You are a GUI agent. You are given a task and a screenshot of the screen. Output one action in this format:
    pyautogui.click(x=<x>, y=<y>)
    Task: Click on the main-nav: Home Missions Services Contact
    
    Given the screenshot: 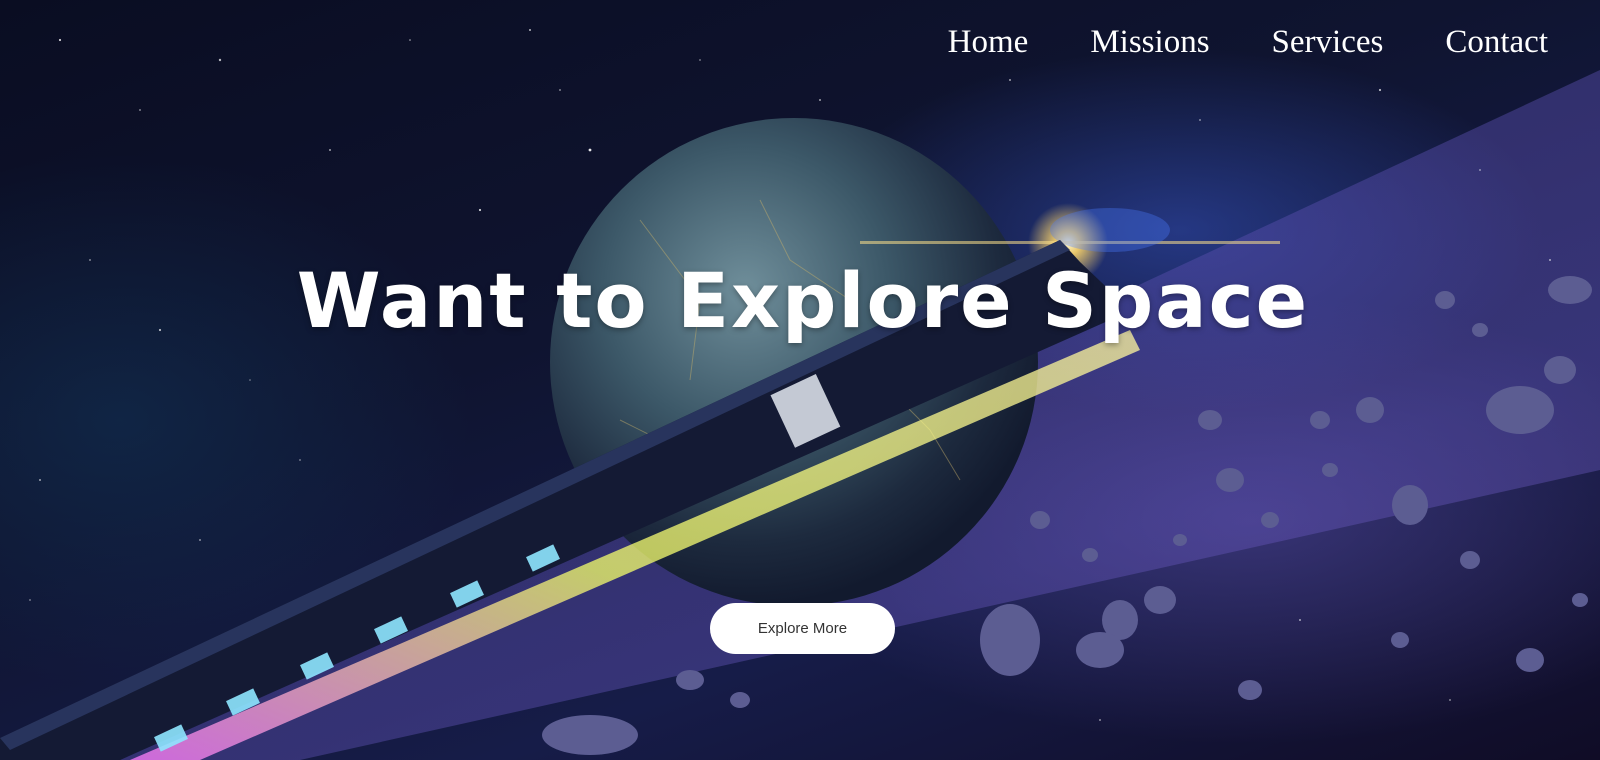 What is the action you would take?
    pyautogui.click(x=1248, y=42)
    